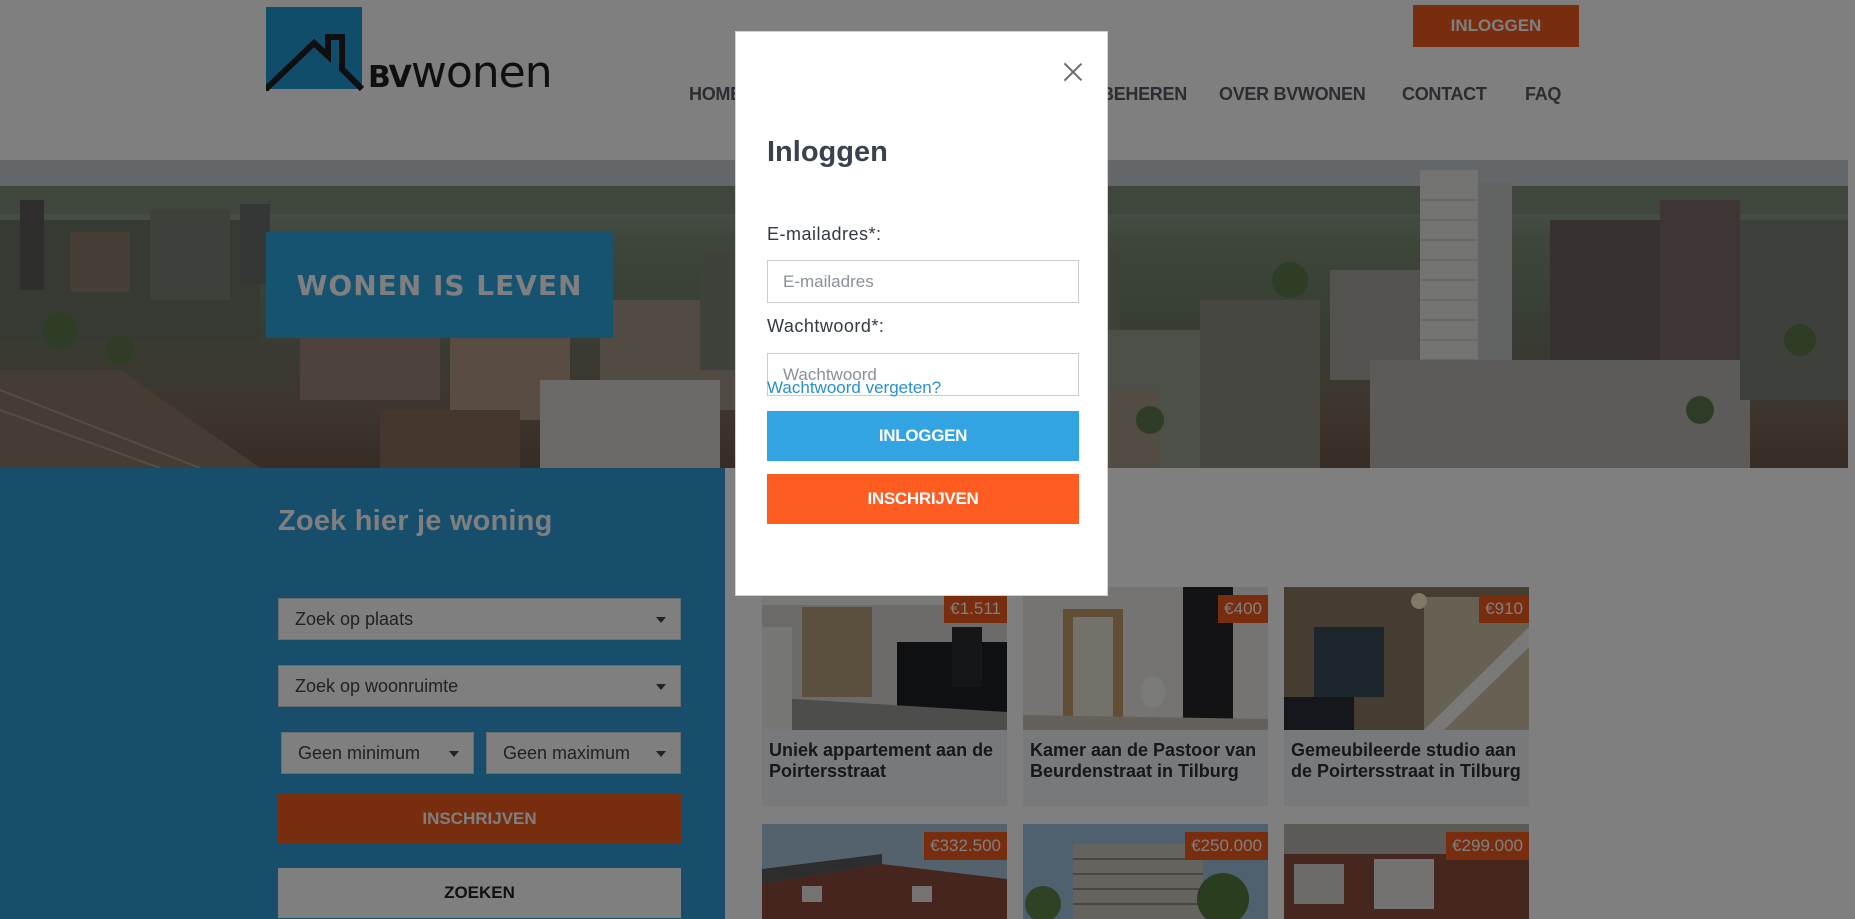 The width and height of the screenshot is (1855, 919). Describe the element at coordinates (923, 281) in the screenshot. I see `email-field` at that location.